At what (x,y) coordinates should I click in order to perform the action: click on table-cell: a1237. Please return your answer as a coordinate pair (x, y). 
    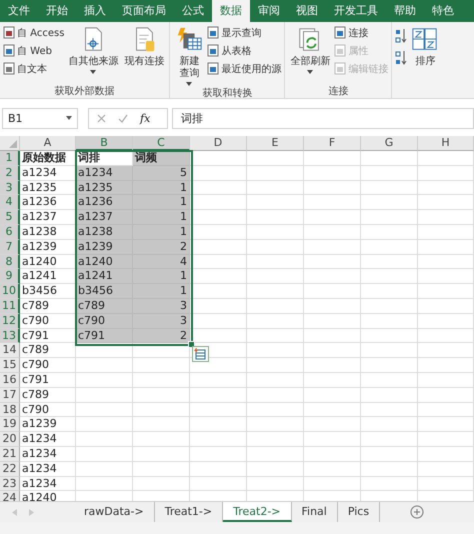
    Looking at the image, I should click on (104, 217).